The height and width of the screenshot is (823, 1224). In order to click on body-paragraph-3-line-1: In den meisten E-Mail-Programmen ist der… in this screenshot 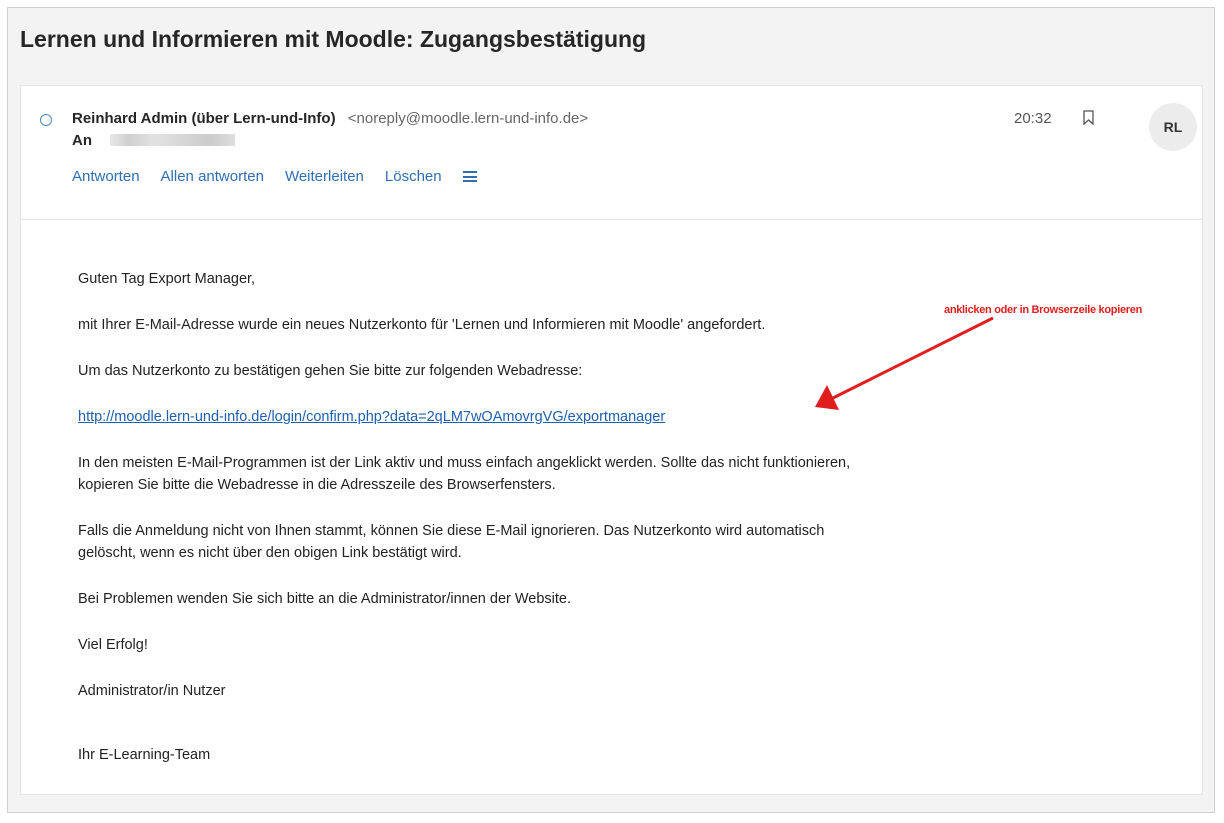, I will do `click(464, 463)`.